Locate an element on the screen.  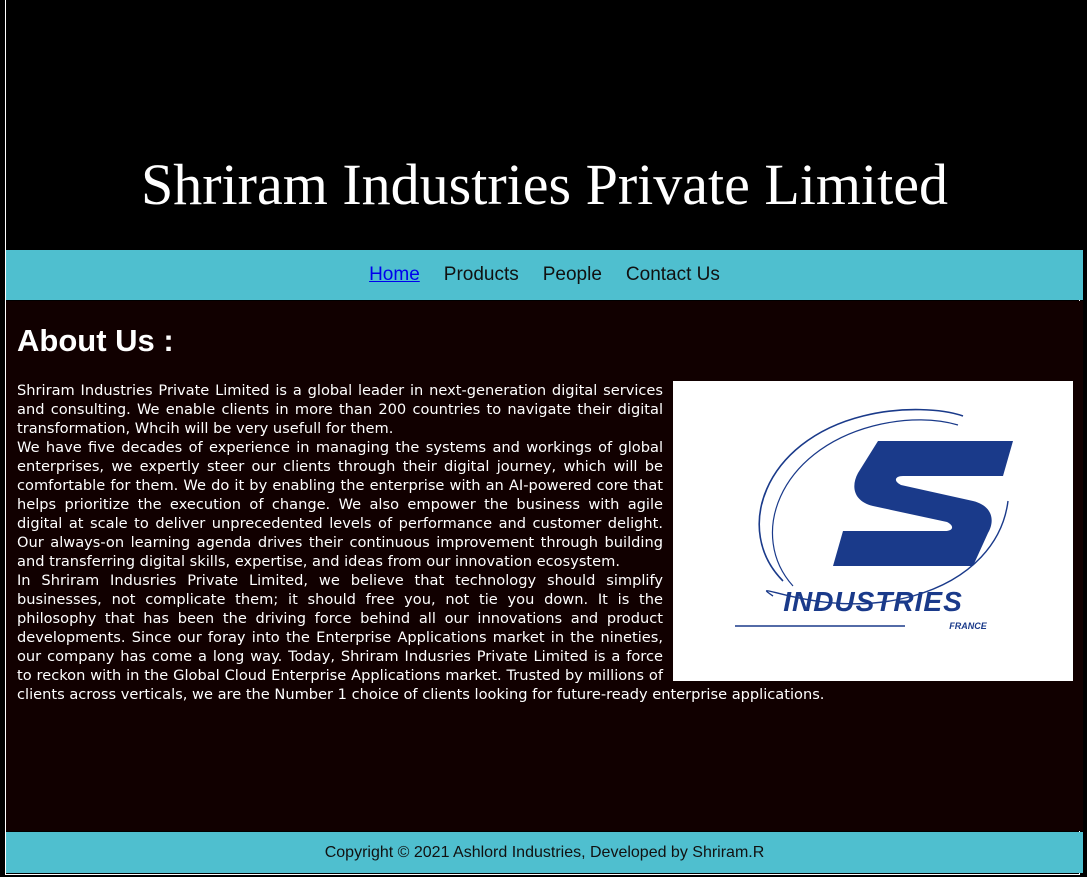
logo-subtext: FRANCE is located at coordinates (968, 626).